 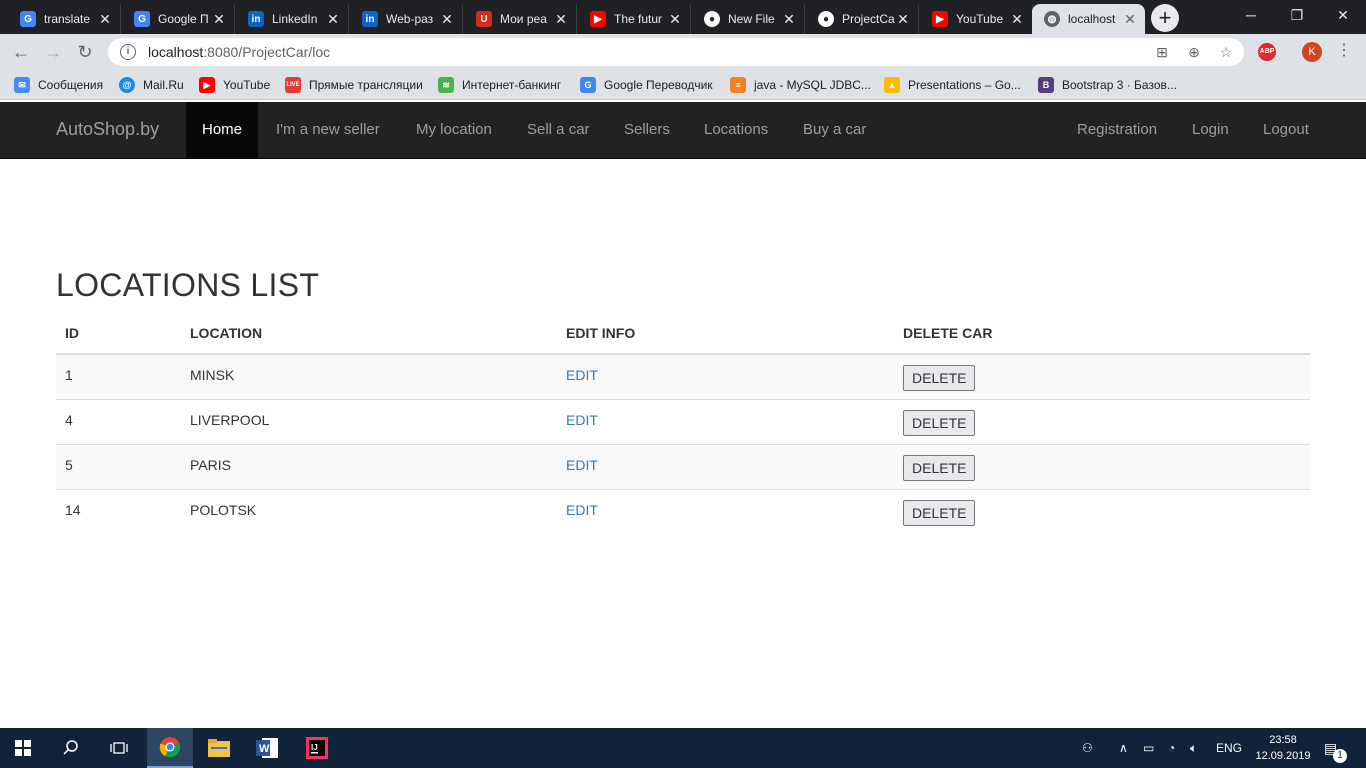 I want to click on language-indicator: ENG, so click(x=1229, y=748).